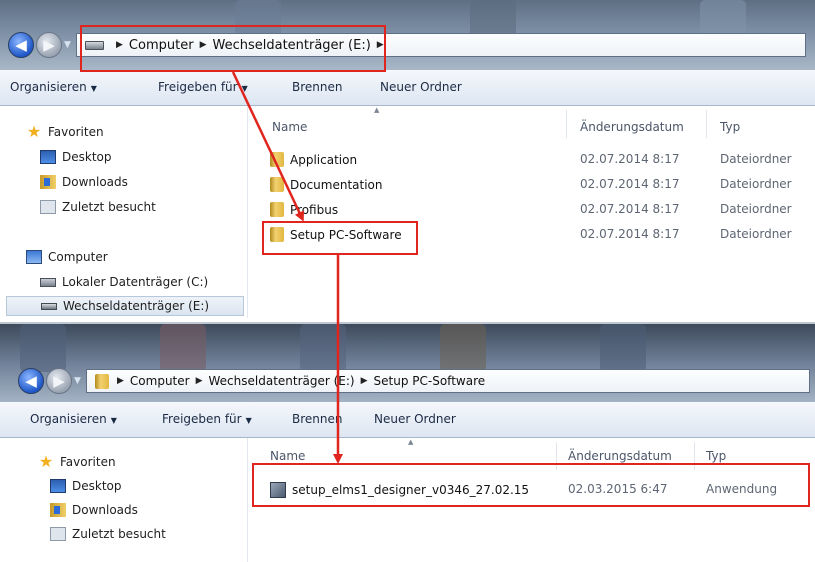 The height and width of the screenshot is (562, 815). I want to click on table-row: Profibus 02.07.2014 8:17 Dateiordner, so click(531, 210).